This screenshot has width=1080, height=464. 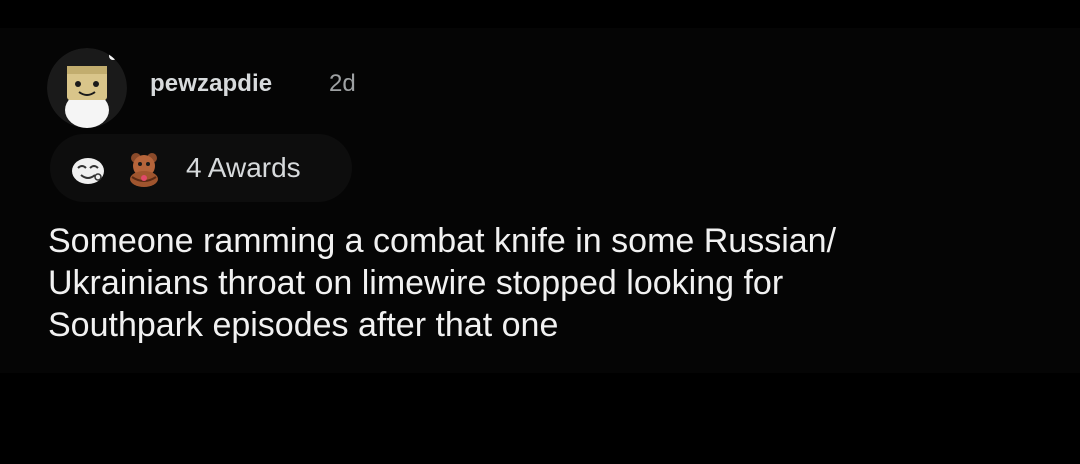 I want to click on awards-count-label: 4 Awards, so click(x=243, y=167).